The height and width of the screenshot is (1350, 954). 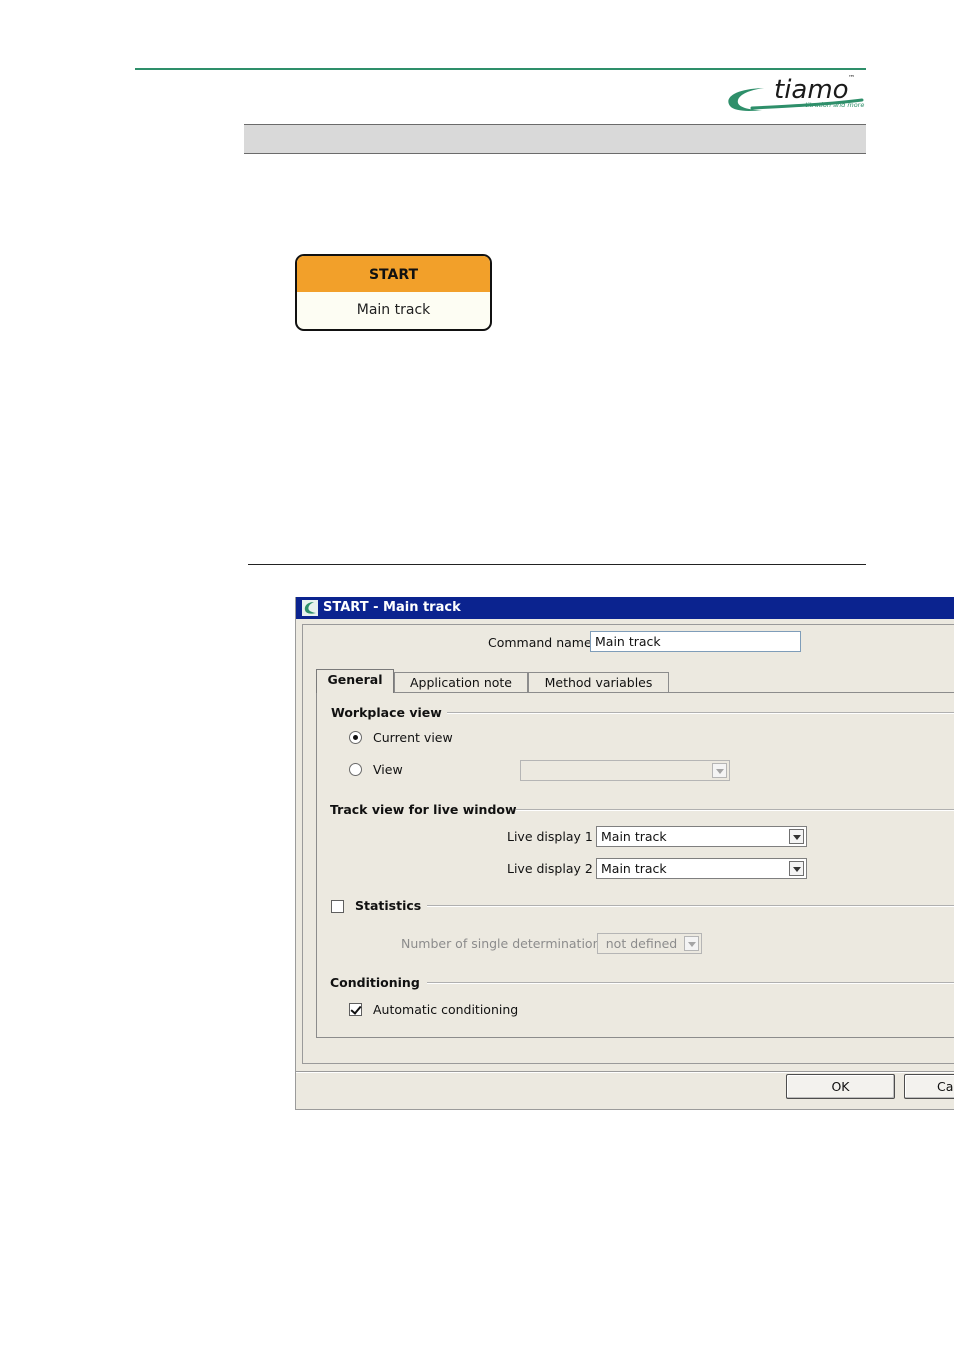 I want to click on single-determinations-select: not defined, so click(x=649, y=943).